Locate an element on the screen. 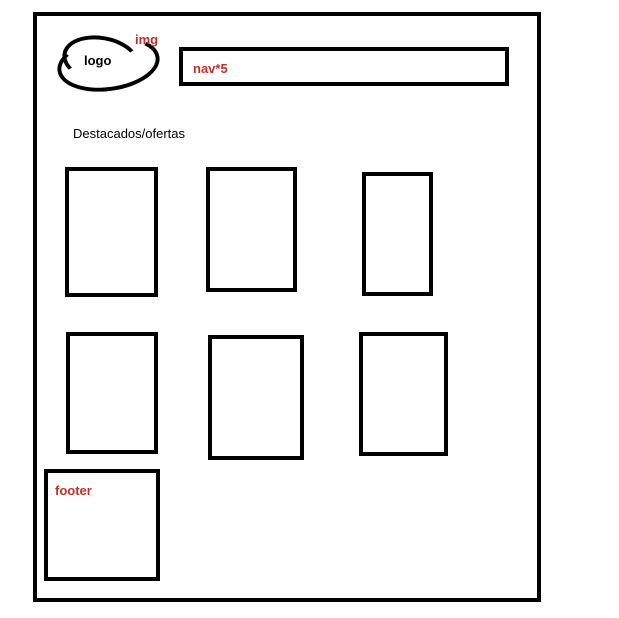 The image size is (619, 618). logo-label: logo is located at coordinates (98, 60).